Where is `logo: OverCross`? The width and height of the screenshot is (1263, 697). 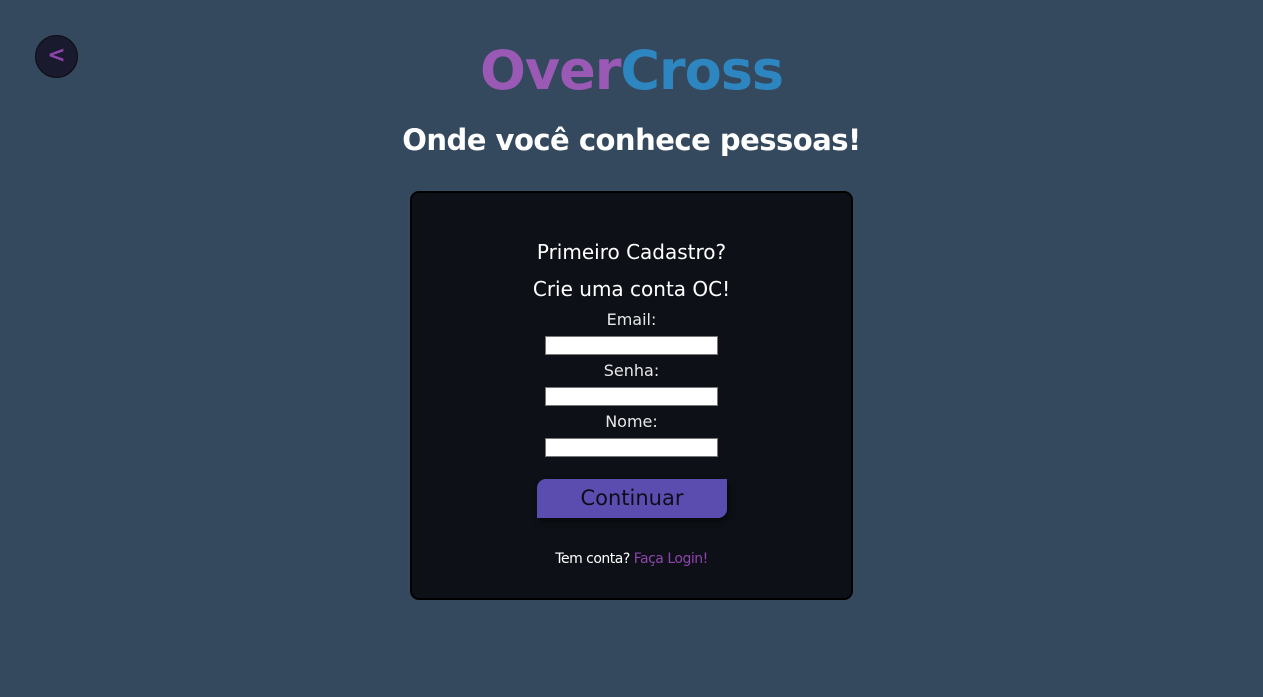
logo: OverCross is located at coordinates (631, 71).